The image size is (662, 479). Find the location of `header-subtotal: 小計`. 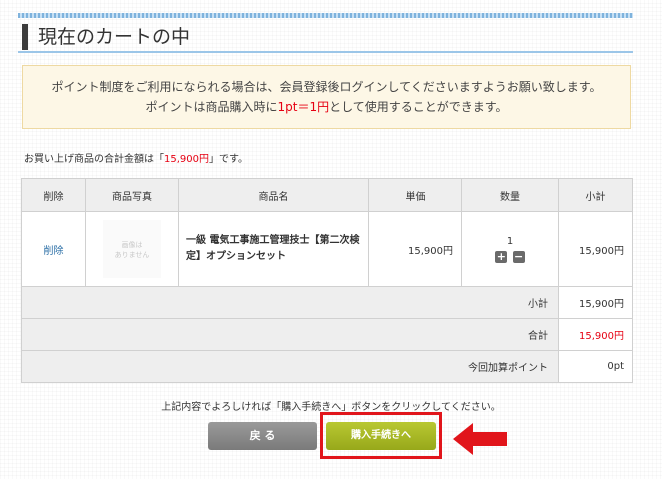

header-subtotal: 小計 is located at coordinates (595, 195).